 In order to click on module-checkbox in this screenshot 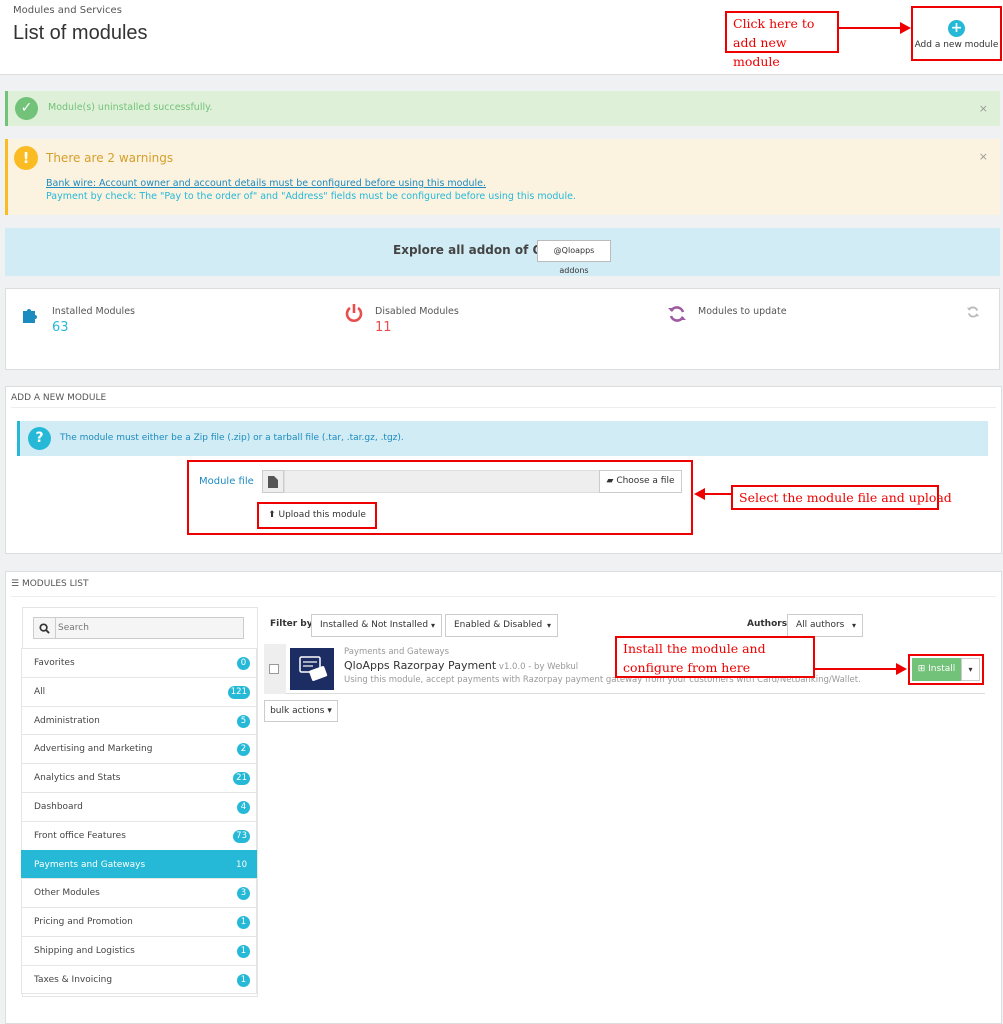, I will do `click(274, 669)`.